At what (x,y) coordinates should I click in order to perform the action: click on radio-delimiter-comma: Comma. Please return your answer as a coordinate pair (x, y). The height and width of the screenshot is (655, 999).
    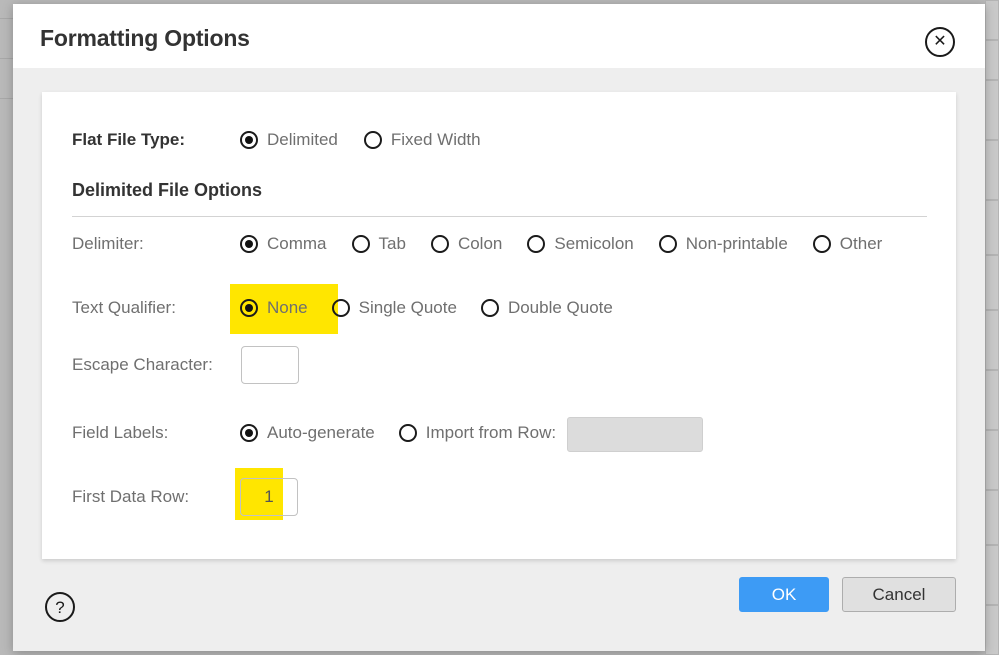
    Looking at the image, I should click on (283, 244).